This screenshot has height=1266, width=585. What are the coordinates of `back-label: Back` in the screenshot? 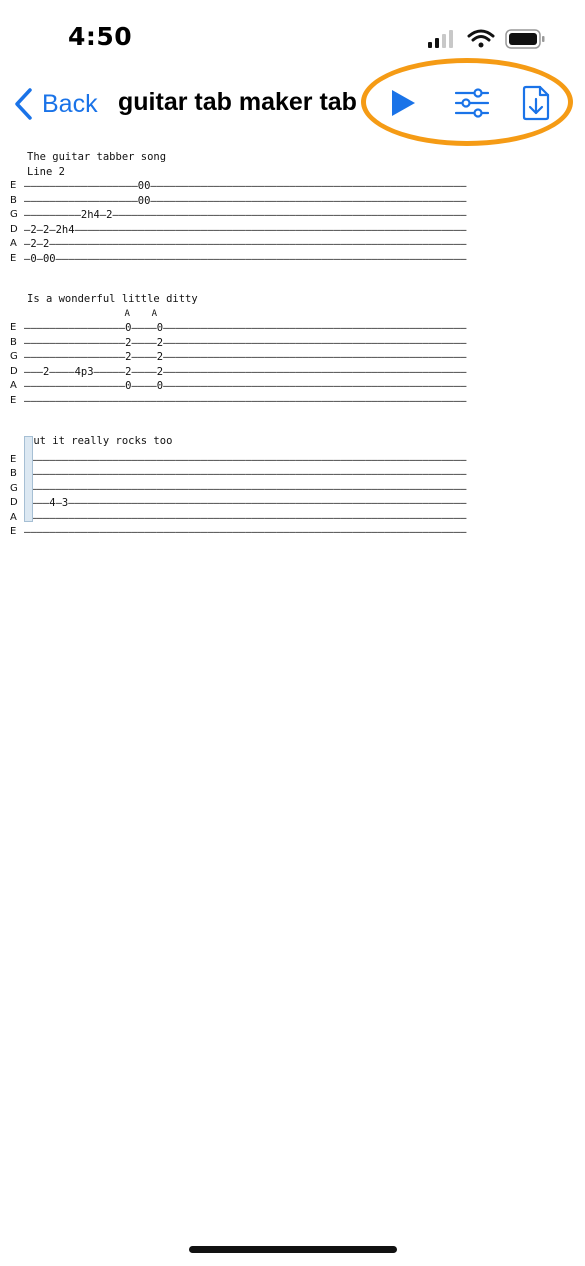 It's located at (70, 103).